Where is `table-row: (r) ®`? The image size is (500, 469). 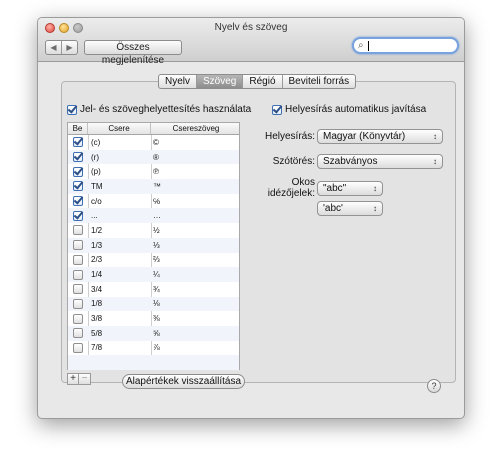
table-row: (r) ® is located at coordinates (153, 157).